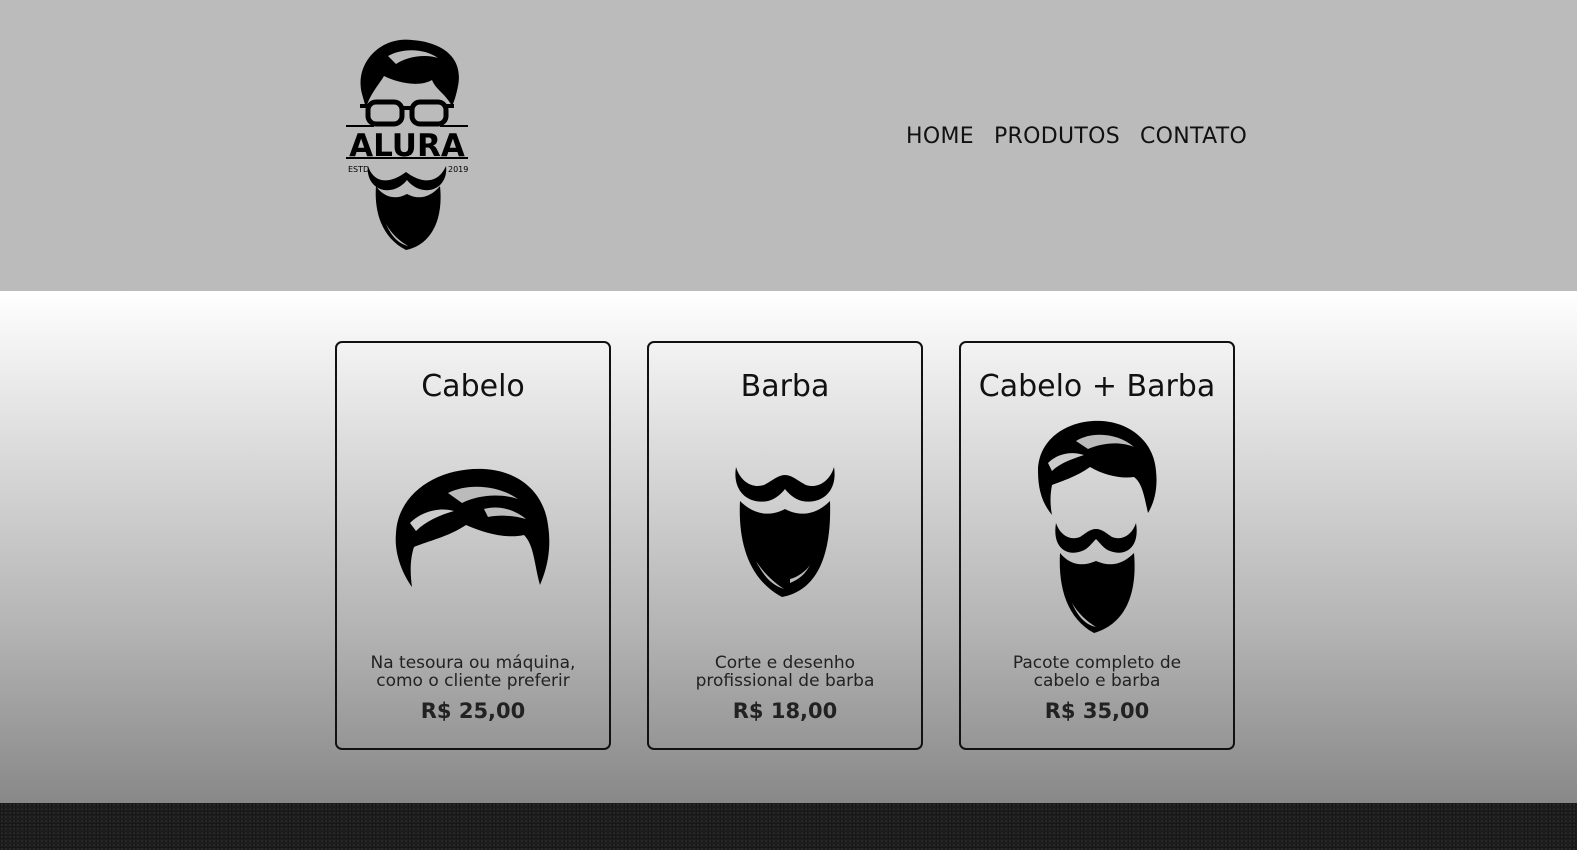  I want to click on main-nav: HOME PRODUTOS CONTATO, so click(1076, 136).